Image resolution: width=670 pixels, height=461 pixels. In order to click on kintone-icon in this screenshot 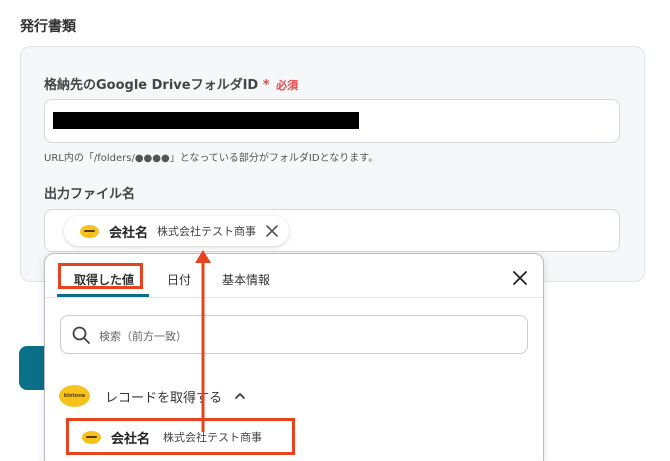, I will do `click(89, 231)`.